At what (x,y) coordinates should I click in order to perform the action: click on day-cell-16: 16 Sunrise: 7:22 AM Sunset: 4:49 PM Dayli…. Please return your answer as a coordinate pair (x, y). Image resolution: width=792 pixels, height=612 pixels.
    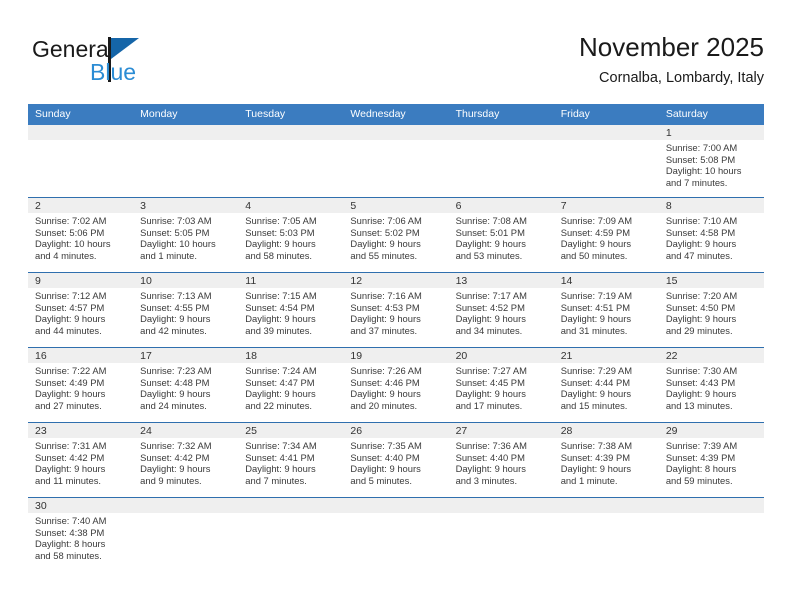
    Looking at the image, I should click on (80, 385).